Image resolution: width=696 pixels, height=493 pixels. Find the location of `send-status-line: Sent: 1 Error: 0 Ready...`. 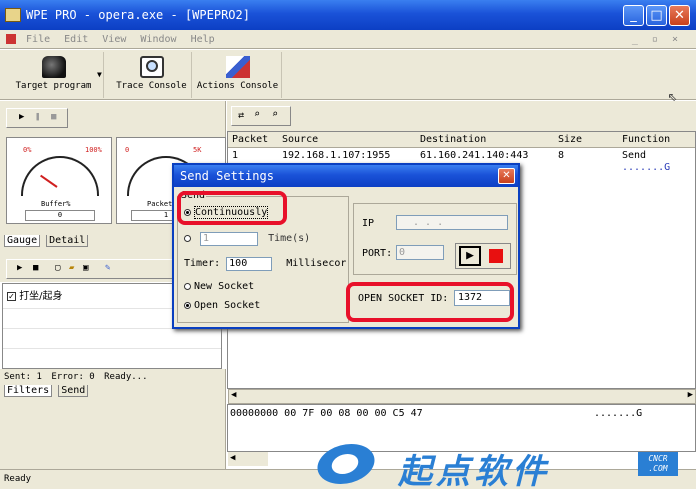

send-status-line: Sent: 1 Error: 0 Ready... is located at coordinates (112, 377).